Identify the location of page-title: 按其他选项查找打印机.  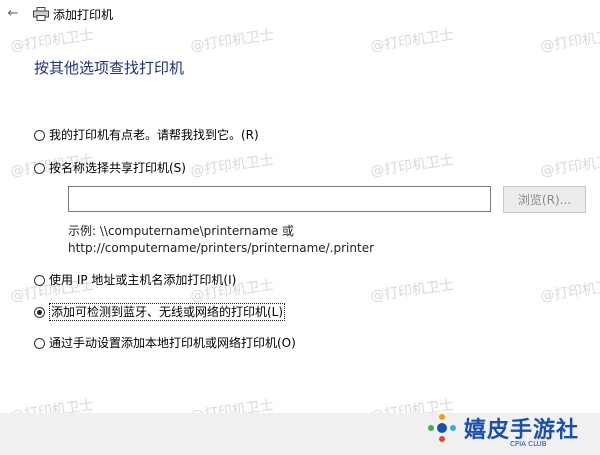
(109, 68).